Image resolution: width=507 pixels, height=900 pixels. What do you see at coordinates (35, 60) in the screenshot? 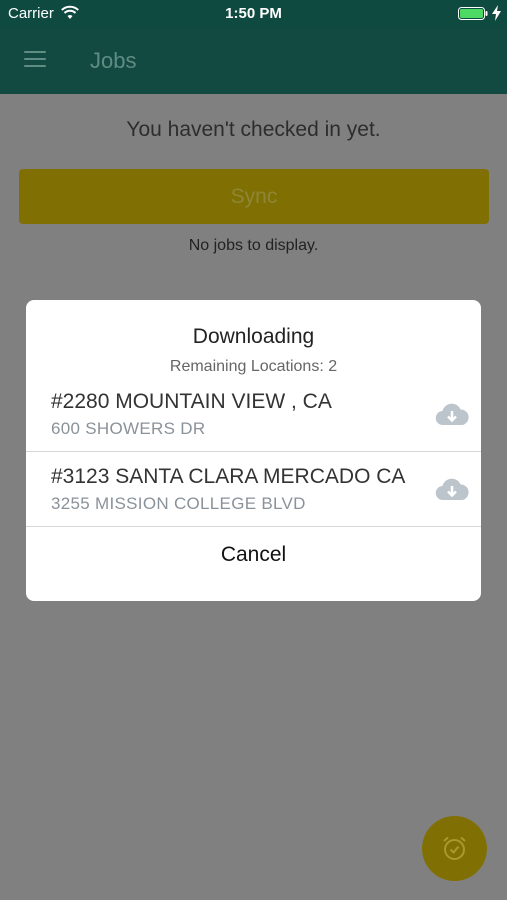
I see `hamburger-menu-icon` at bounding box center [35, 60].